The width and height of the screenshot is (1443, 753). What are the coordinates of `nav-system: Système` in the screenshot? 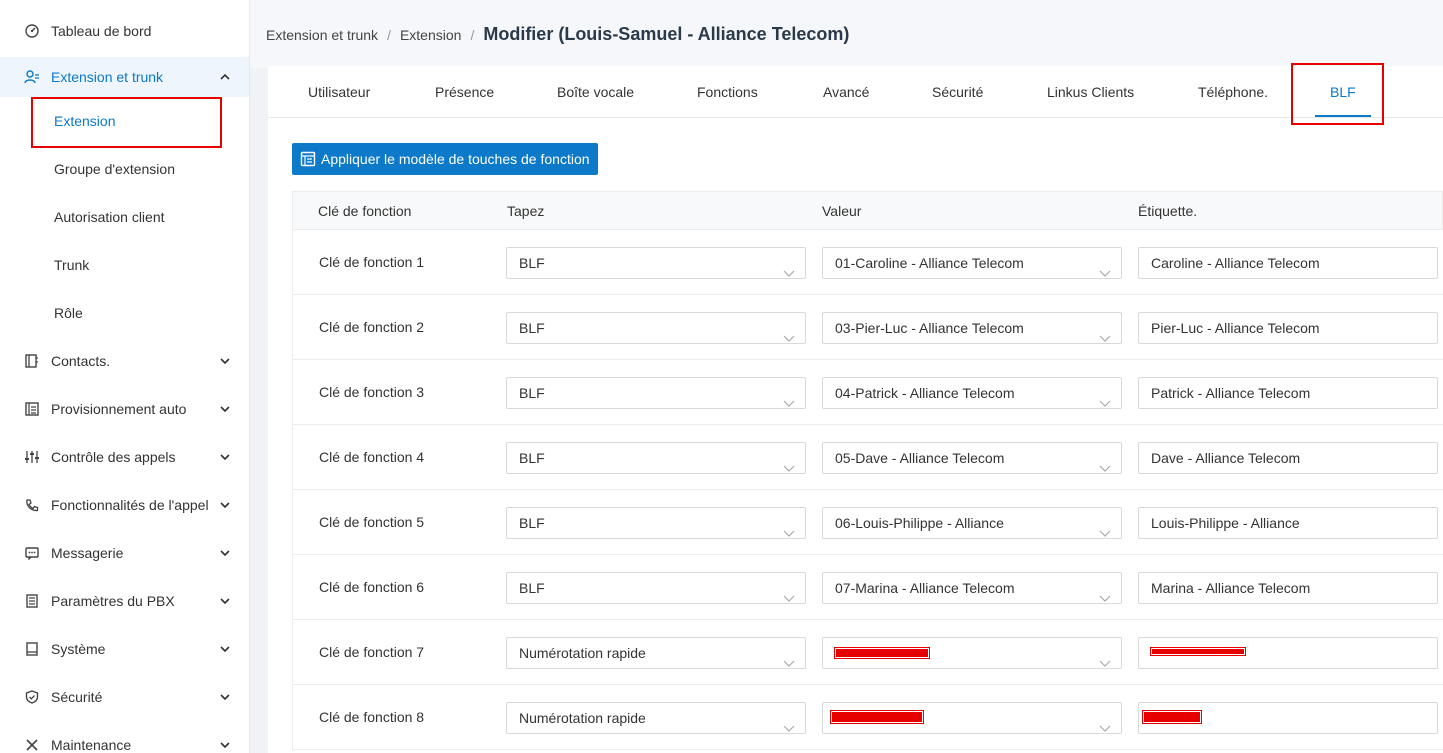 It's located at (124, 649).